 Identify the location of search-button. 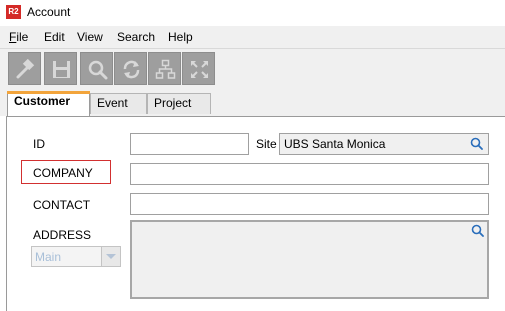
(96, 68).